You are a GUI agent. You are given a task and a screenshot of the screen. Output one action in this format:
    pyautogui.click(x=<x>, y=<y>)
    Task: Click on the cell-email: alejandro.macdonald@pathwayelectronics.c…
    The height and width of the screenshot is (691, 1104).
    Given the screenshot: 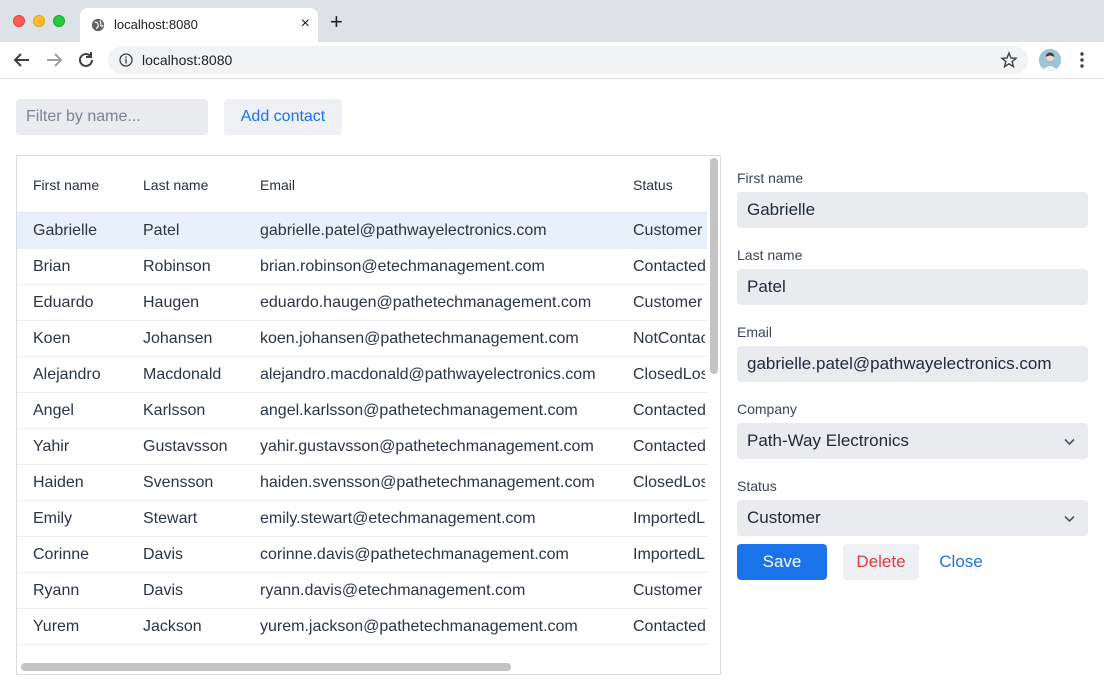 What is the action you would take?
    pyautogui.click(x=428, y=374)
    